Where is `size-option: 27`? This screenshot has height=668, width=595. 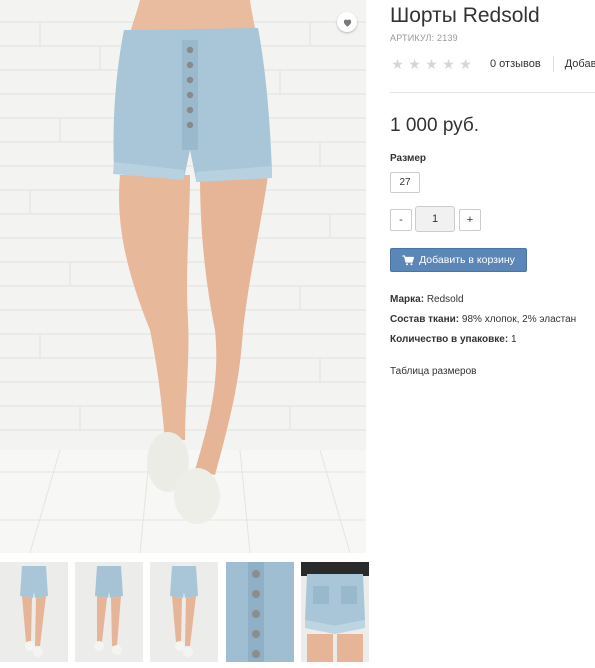
size-option: 27 is located at coordinates (405, 182).